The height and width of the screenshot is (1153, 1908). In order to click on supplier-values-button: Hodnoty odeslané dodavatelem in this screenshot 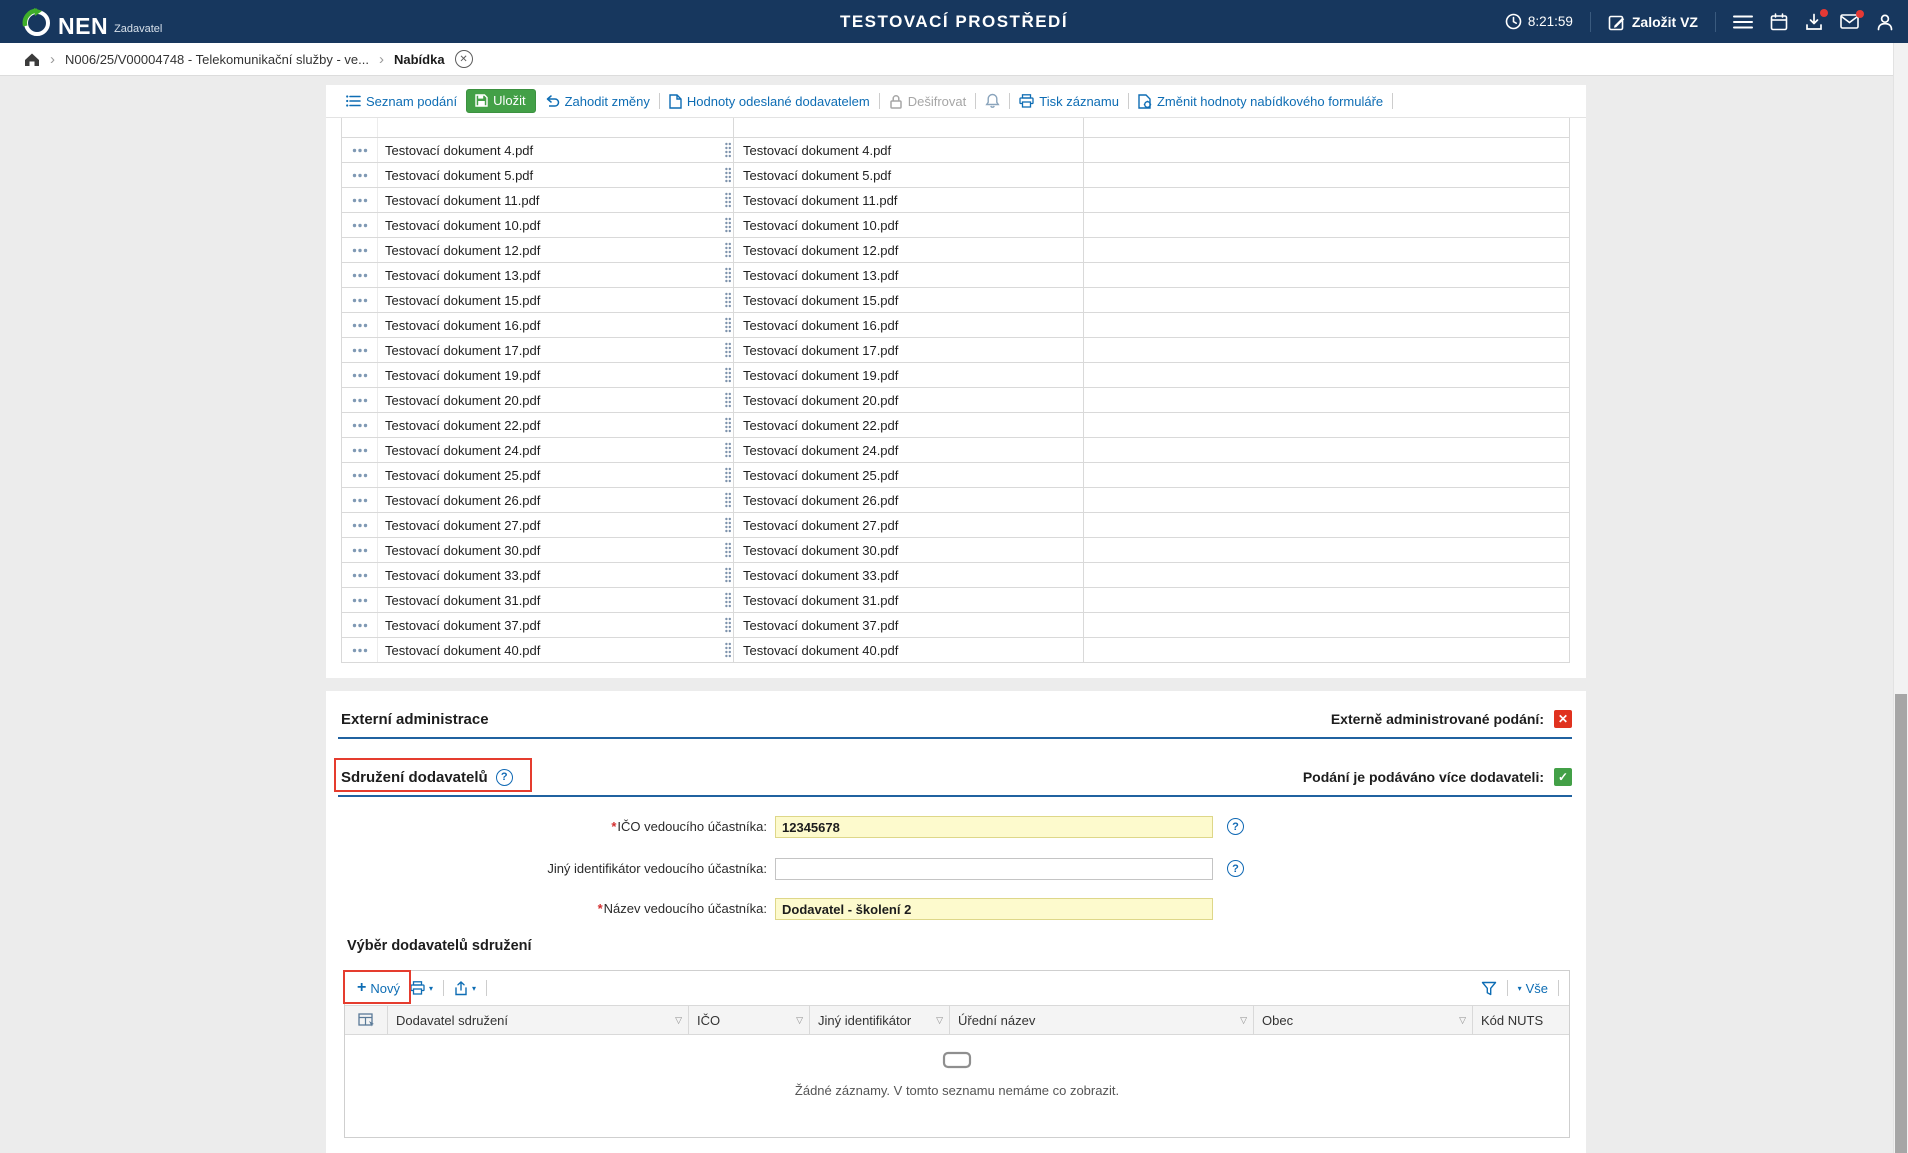, I will do `click(769, 101)`.